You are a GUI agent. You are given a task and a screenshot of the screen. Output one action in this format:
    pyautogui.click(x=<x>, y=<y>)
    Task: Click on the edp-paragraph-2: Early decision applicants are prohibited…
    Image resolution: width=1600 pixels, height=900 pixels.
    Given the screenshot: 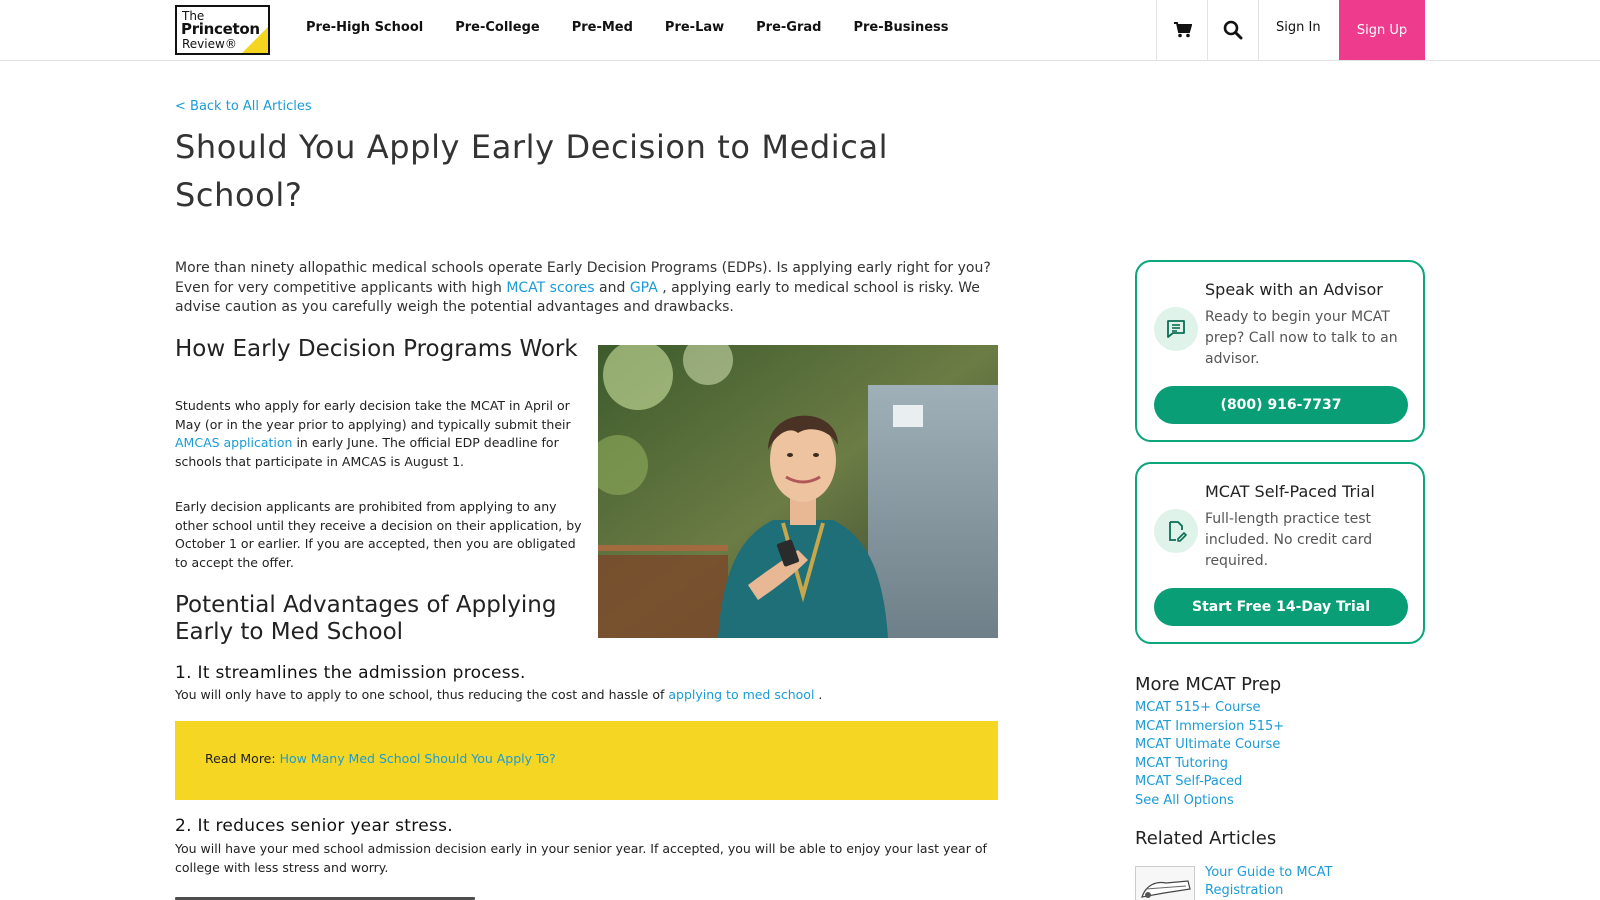 What is the action you would take?
    pyautogui.click(x=378, y=534)
    